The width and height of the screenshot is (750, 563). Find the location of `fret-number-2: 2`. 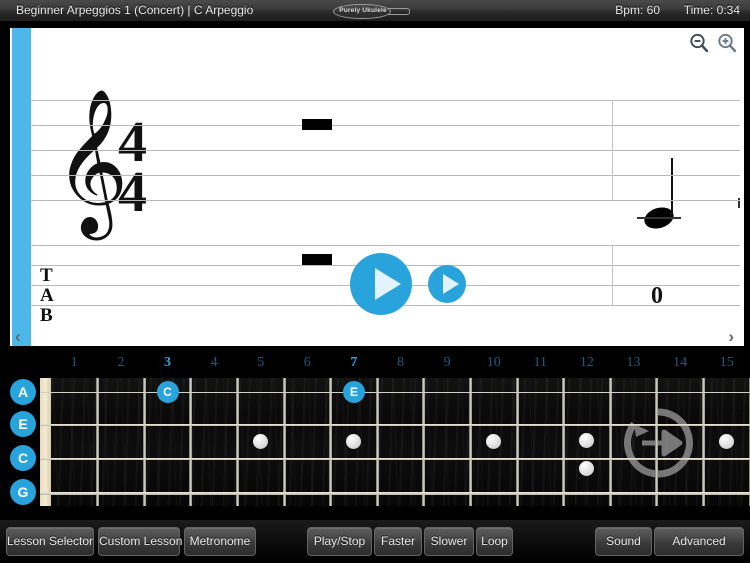

fret-number-2: 2 is located at coordinates (121, 363).